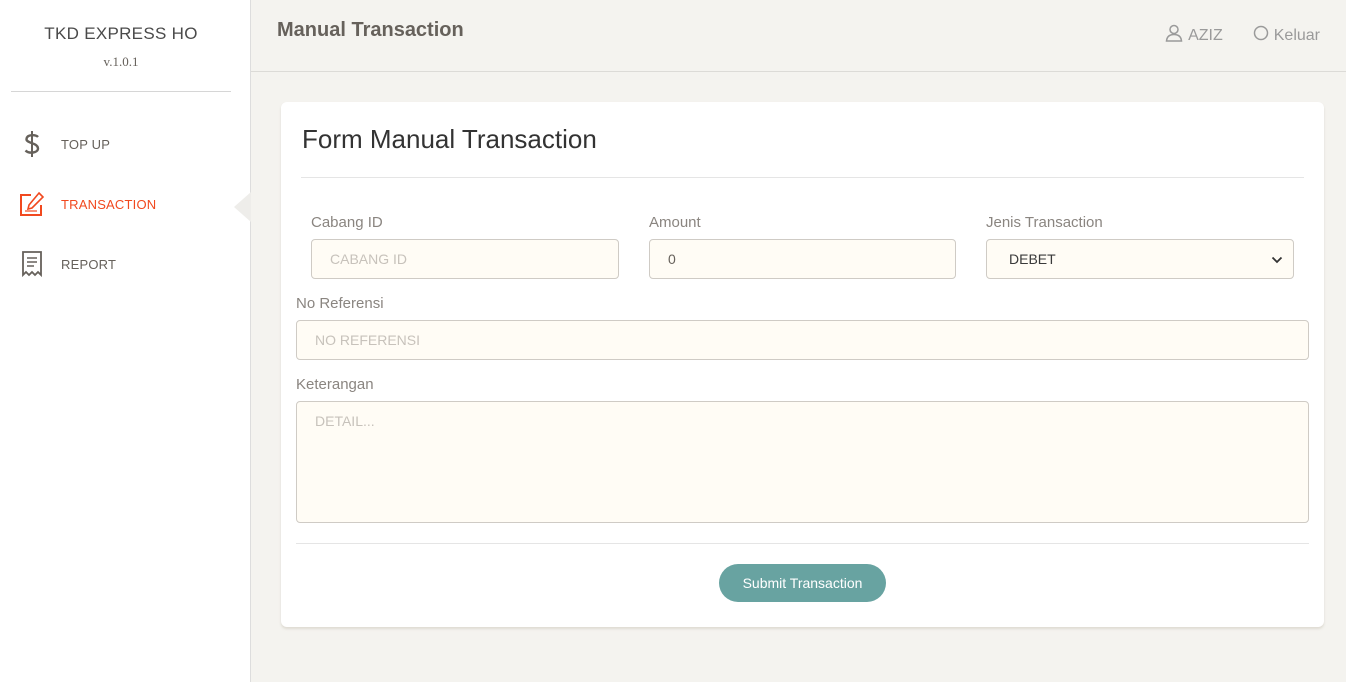 The image size is (1346, 682). Describe the element at coordinates (370, 30) in the screenshot. I see `page-title: Manual Transaction` at that location.